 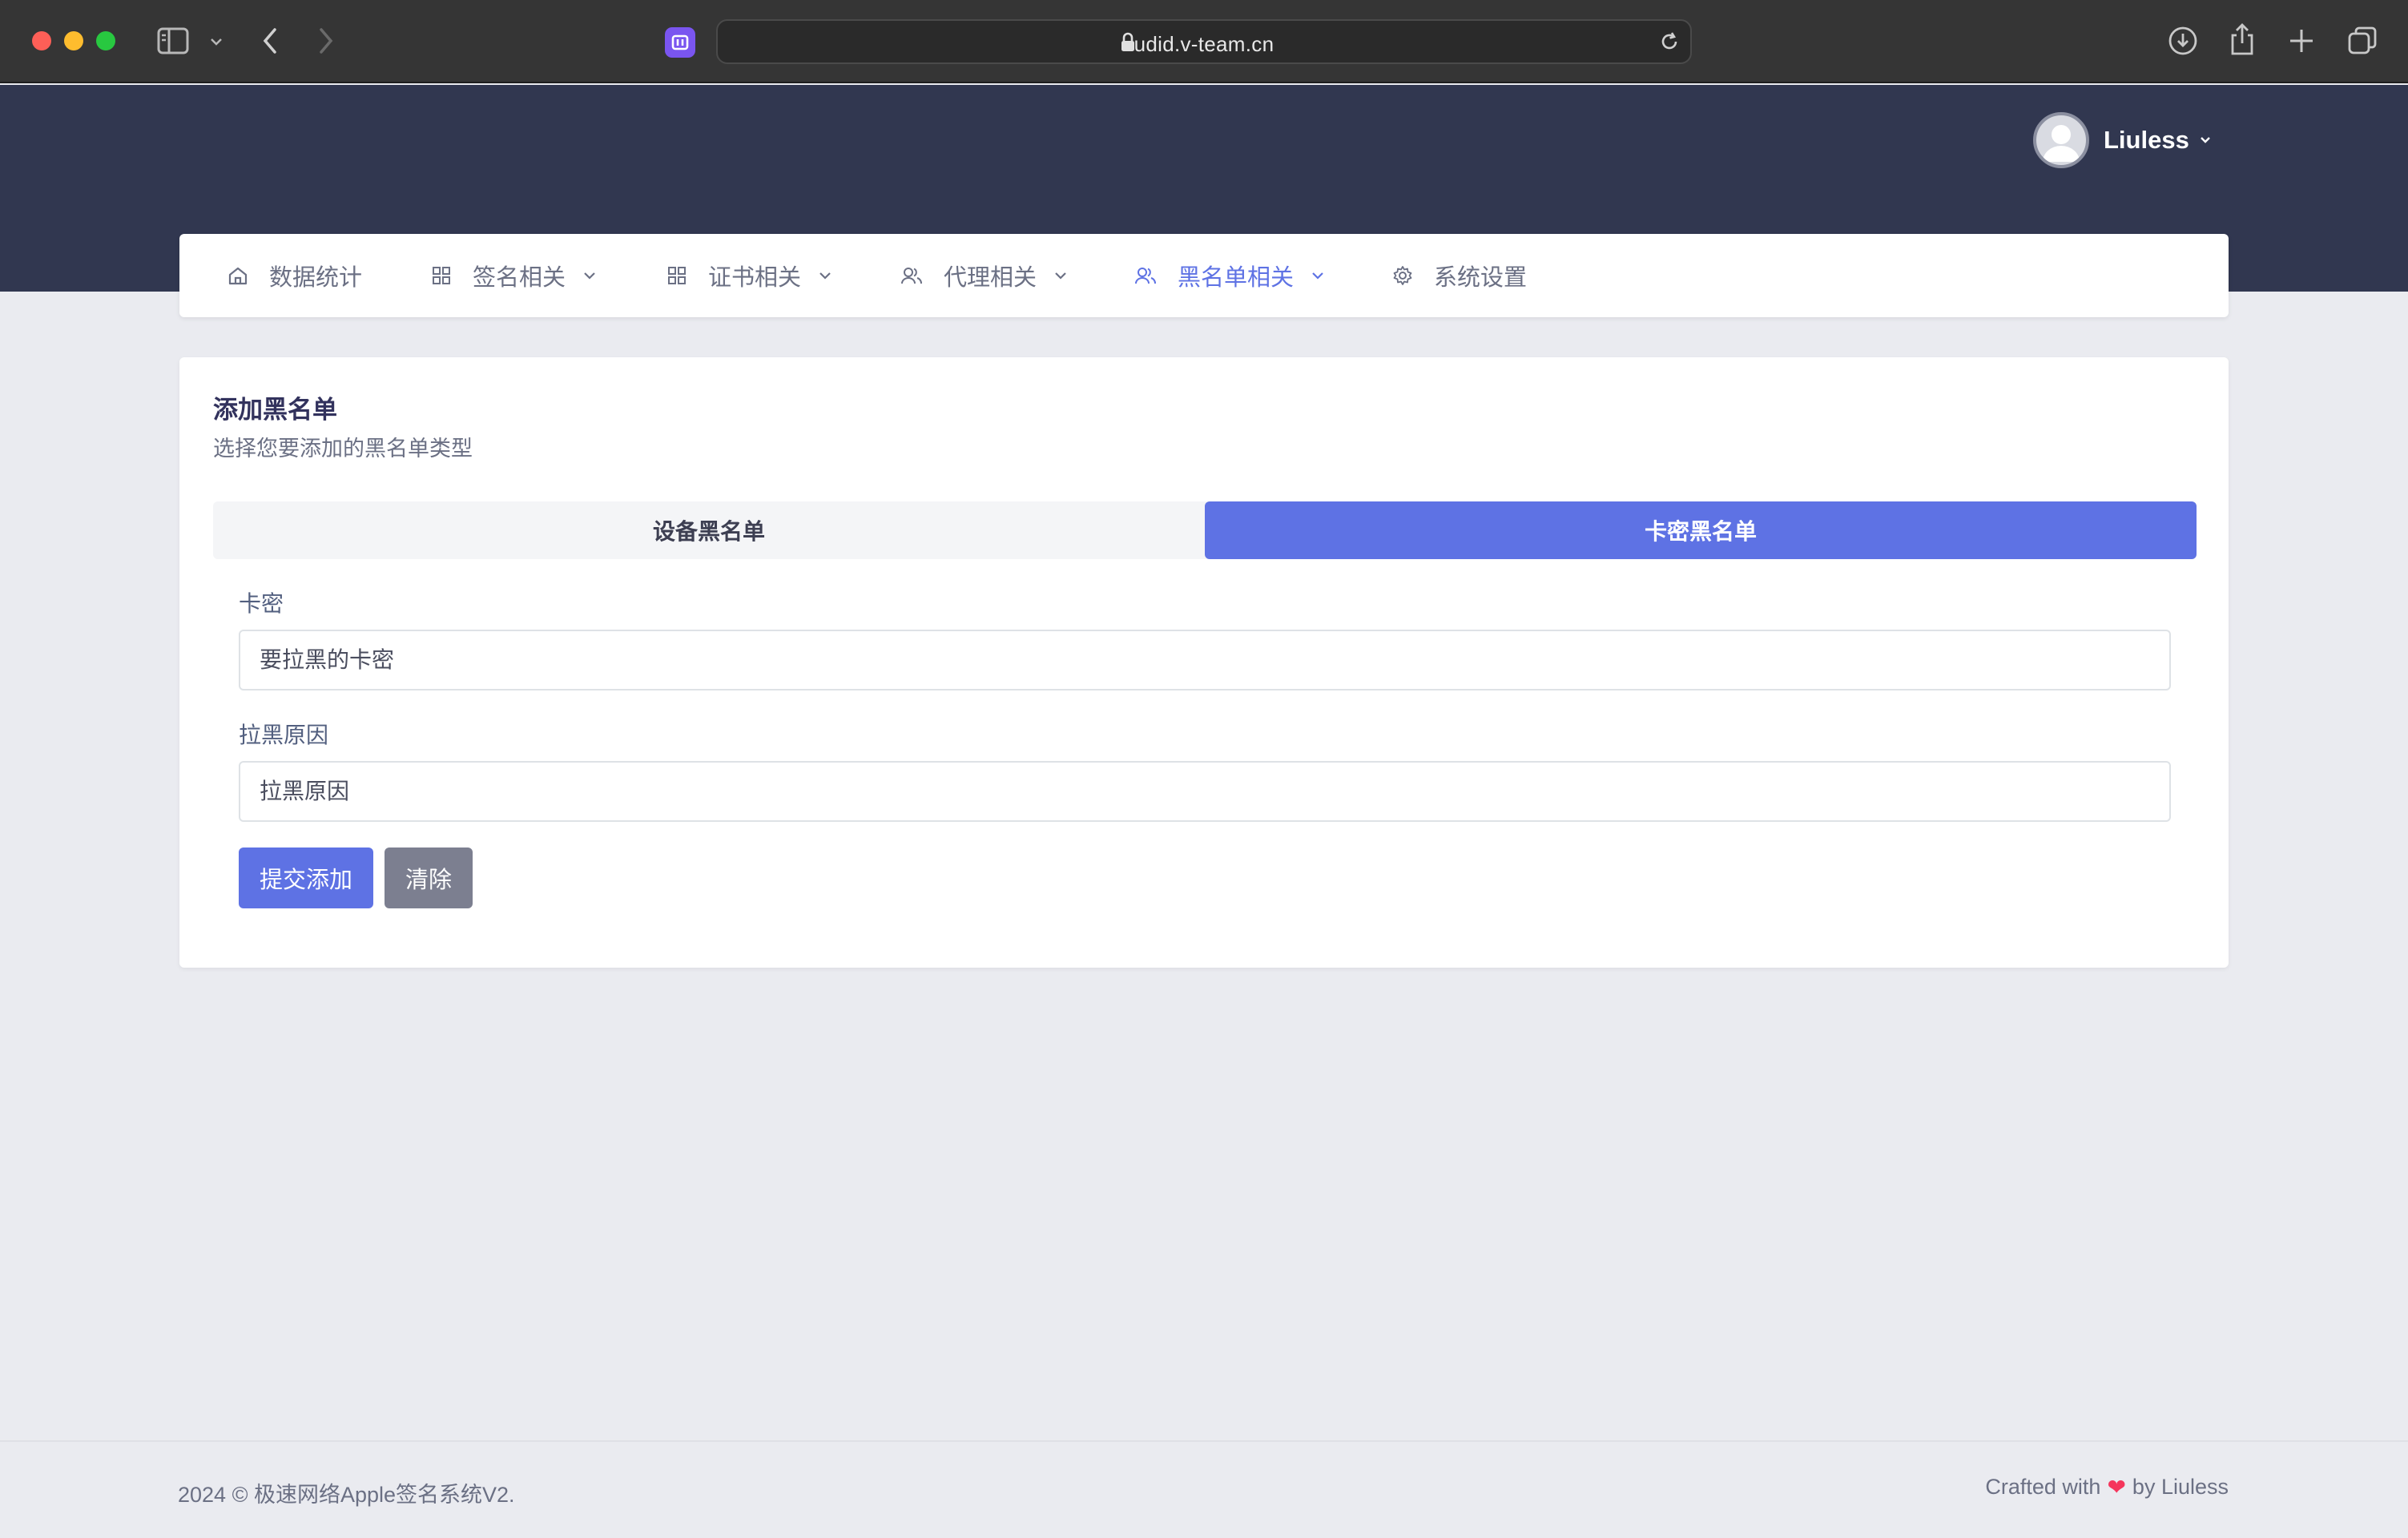 What do you see at coordinates (343, 449) in the screenshot?
I see `card-subtitle: 选择您要添加的黑名单类型` at bounding box center [343, 449].